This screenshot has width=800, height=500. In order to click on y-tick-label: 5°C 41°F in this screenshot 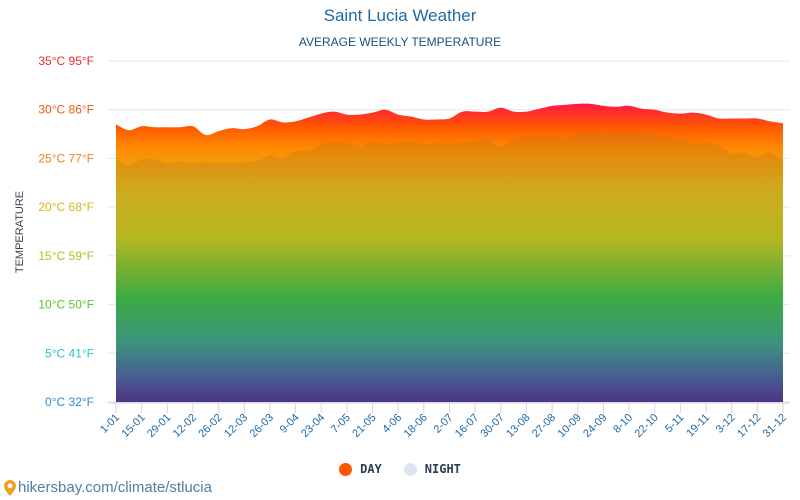, I will do `click(69, 353)`.